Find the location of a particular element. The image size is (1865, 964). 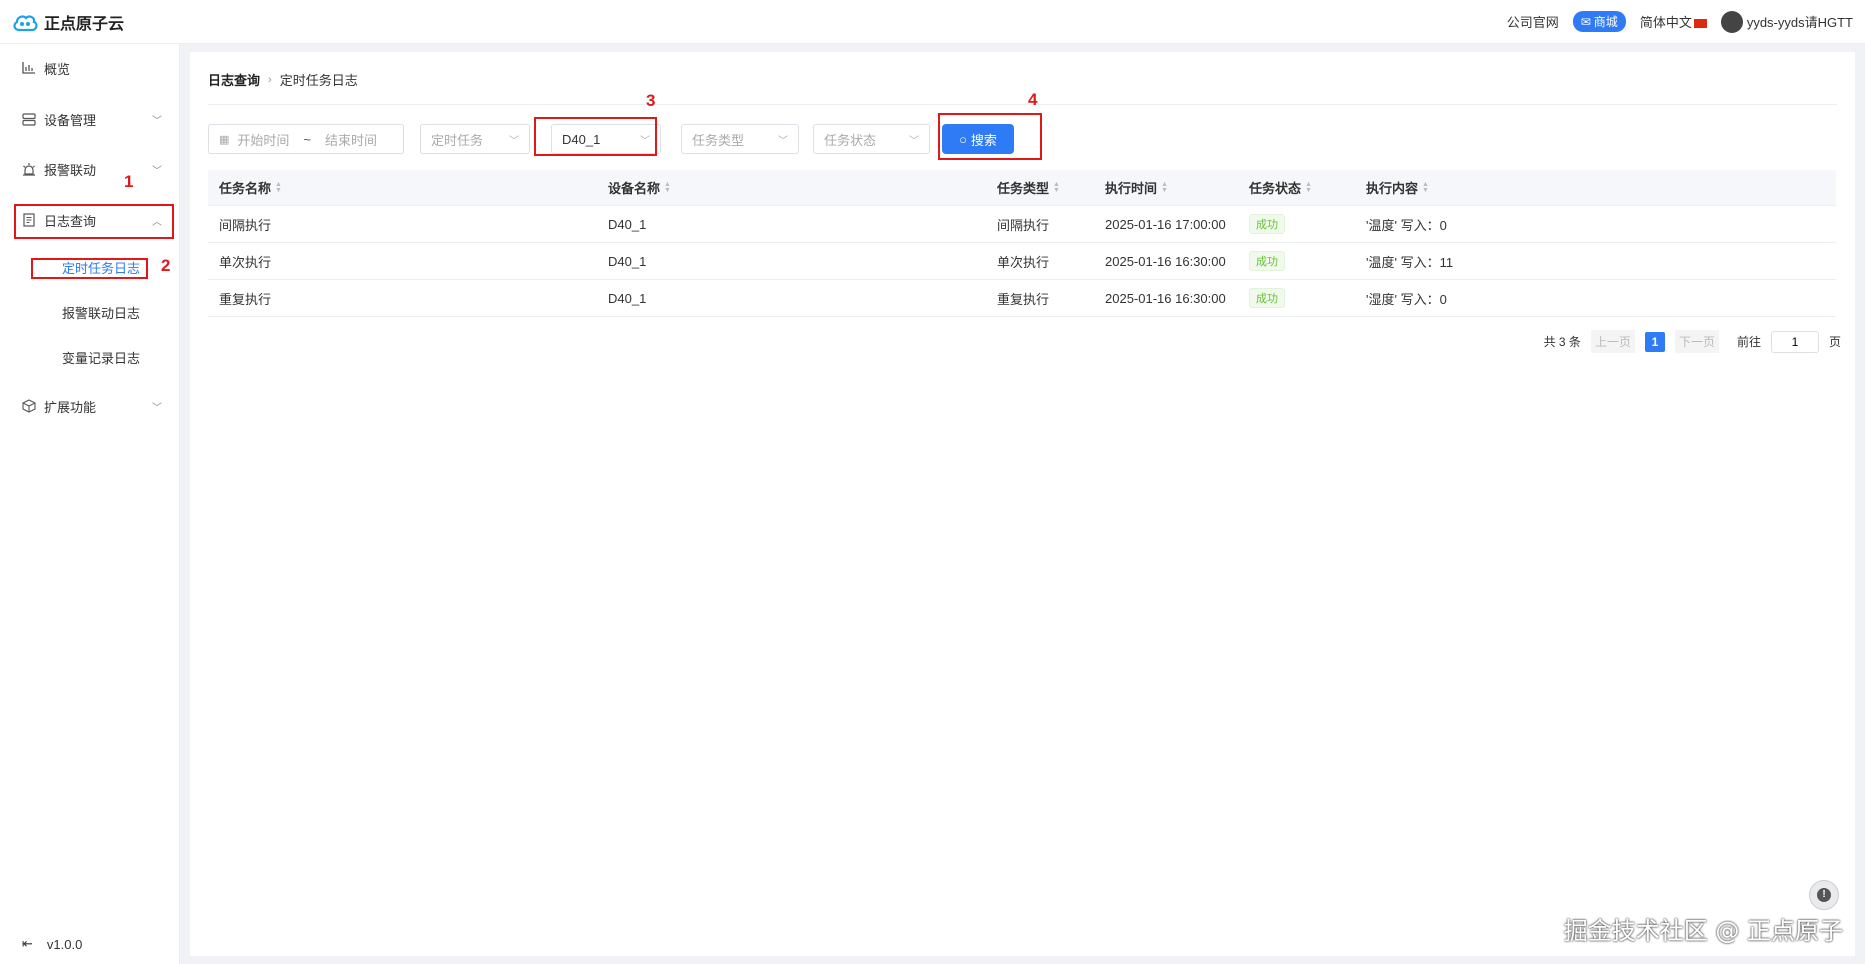

cell-exec-time: 2025-01-16 17:00:00 is located at coordinates (1165, 224).